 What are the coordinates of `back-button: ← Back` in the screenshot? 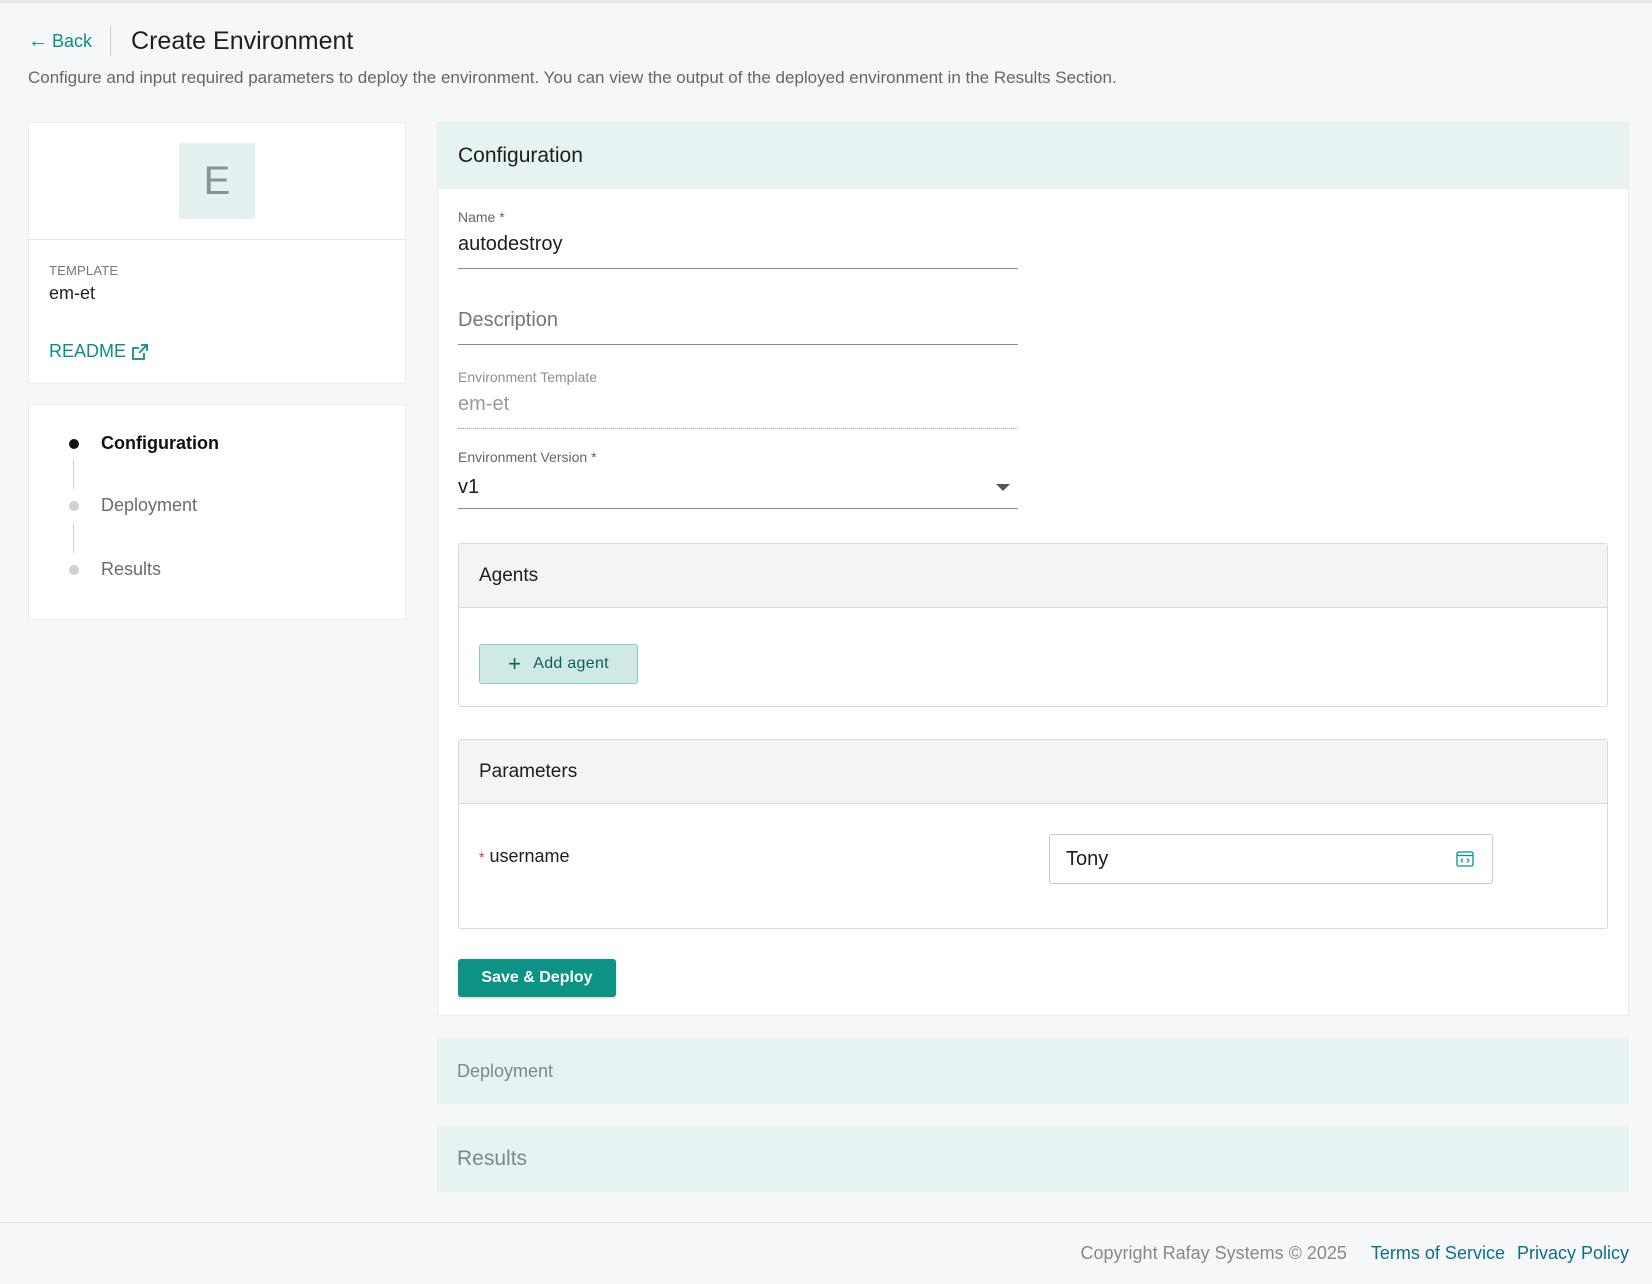 It's located at (60, 41).